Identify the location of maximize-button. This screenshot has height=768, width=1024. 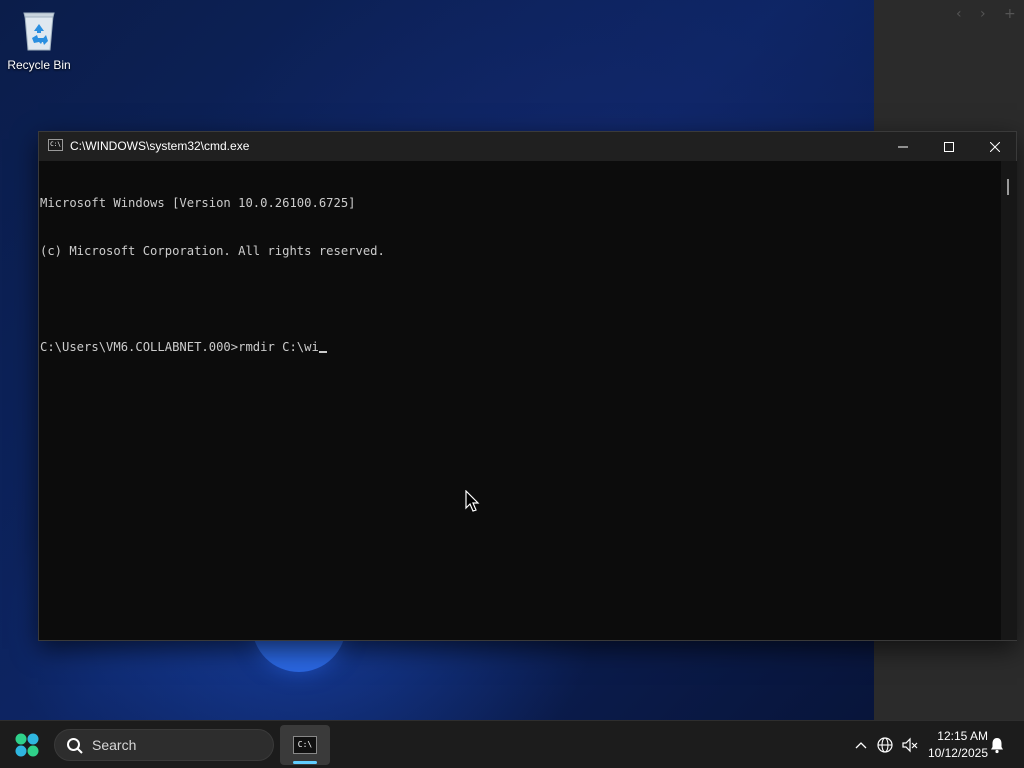
(949, 146).